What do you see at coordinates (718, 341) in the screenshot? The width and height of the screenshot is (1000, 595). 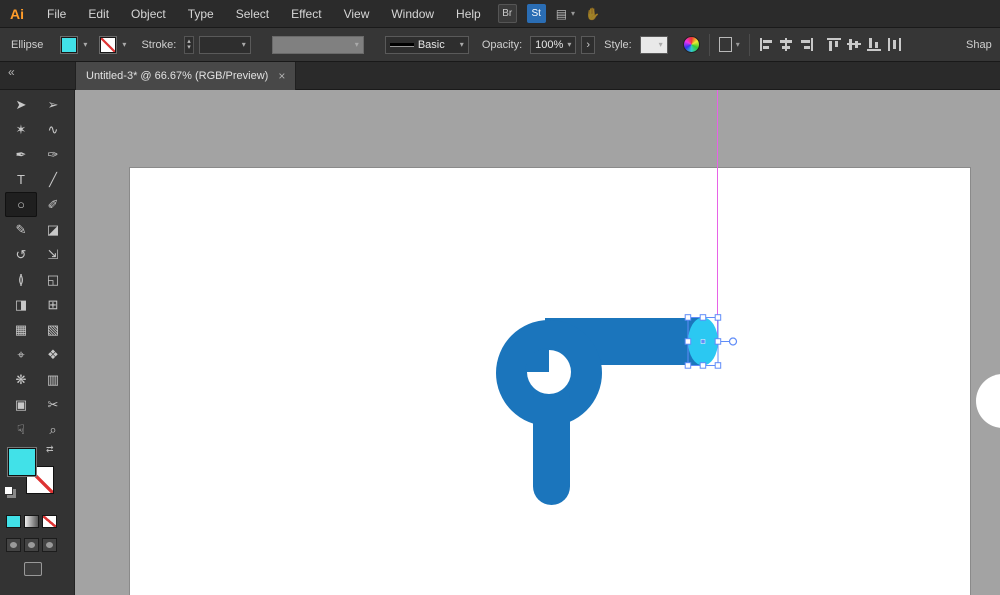 I see `handle-e` at bounding box center [718, 341].